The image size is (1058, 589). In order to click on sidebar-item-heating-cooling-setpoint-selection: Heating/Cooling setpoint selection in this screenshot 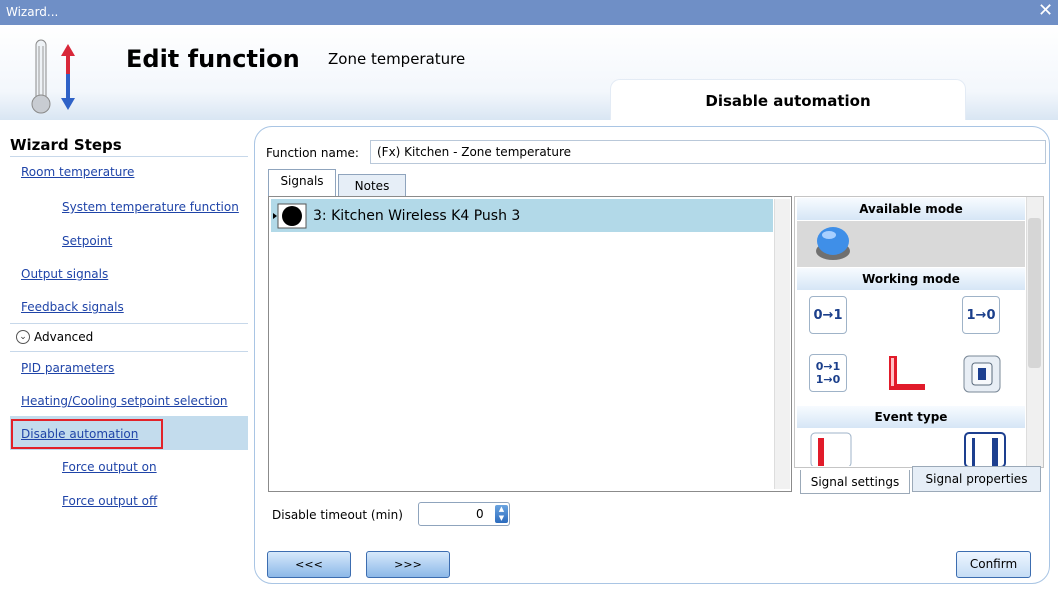, I will do `click(124, 401)`.